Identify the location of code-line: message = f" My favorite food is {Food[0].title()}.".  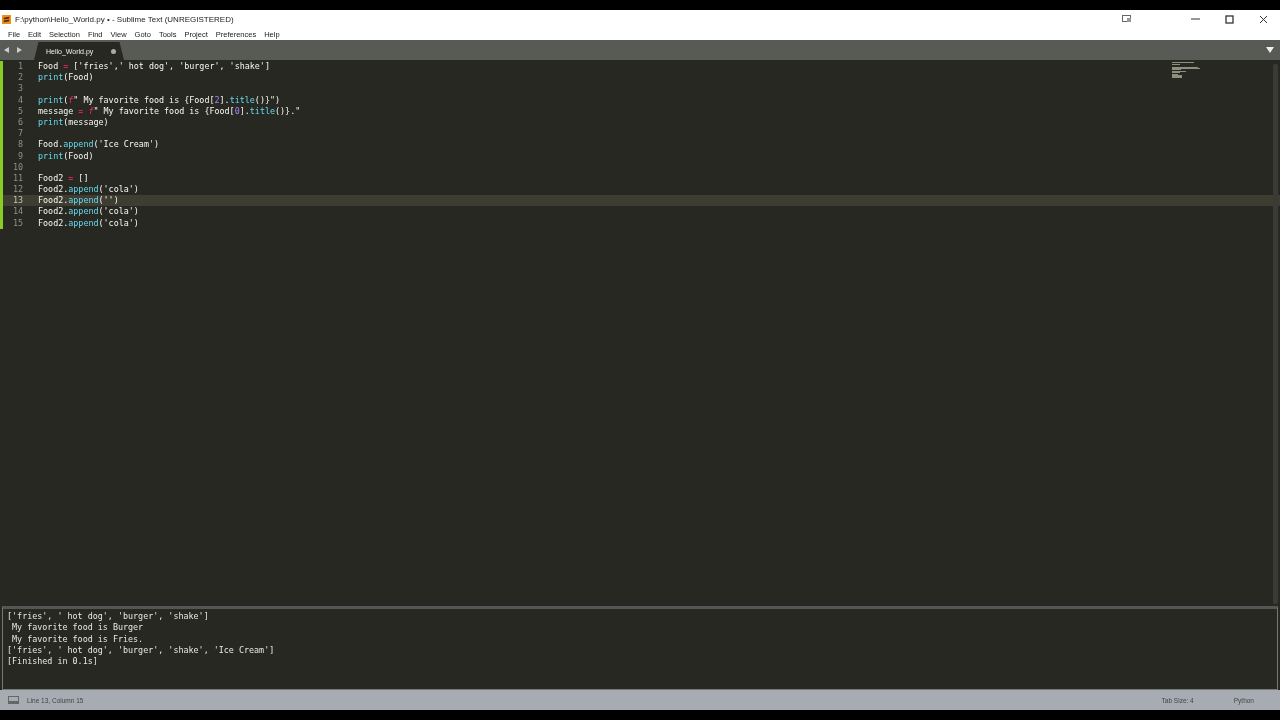
(169, 111).